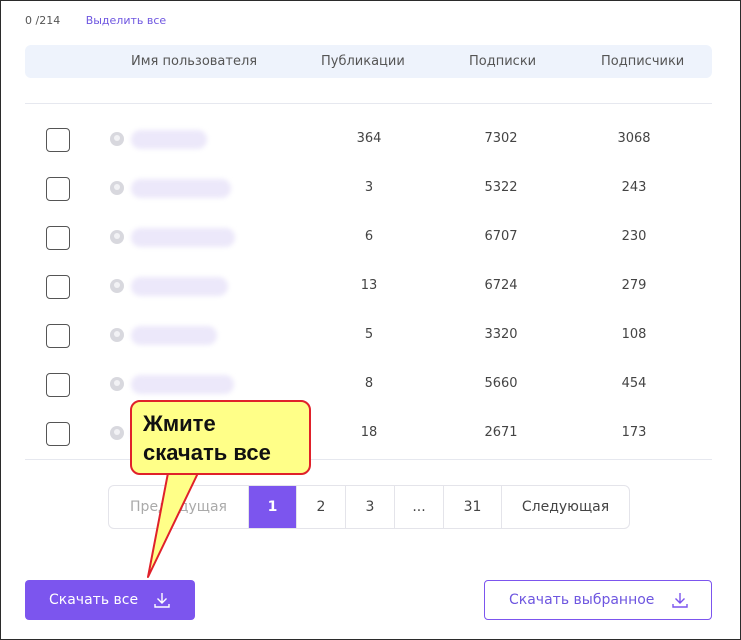 This screenshot has width=741, height=640. What do you see at coordinates (634, 285) in the screenshot?
I see `followers-cell: 279` at bounding box center [634, 285].